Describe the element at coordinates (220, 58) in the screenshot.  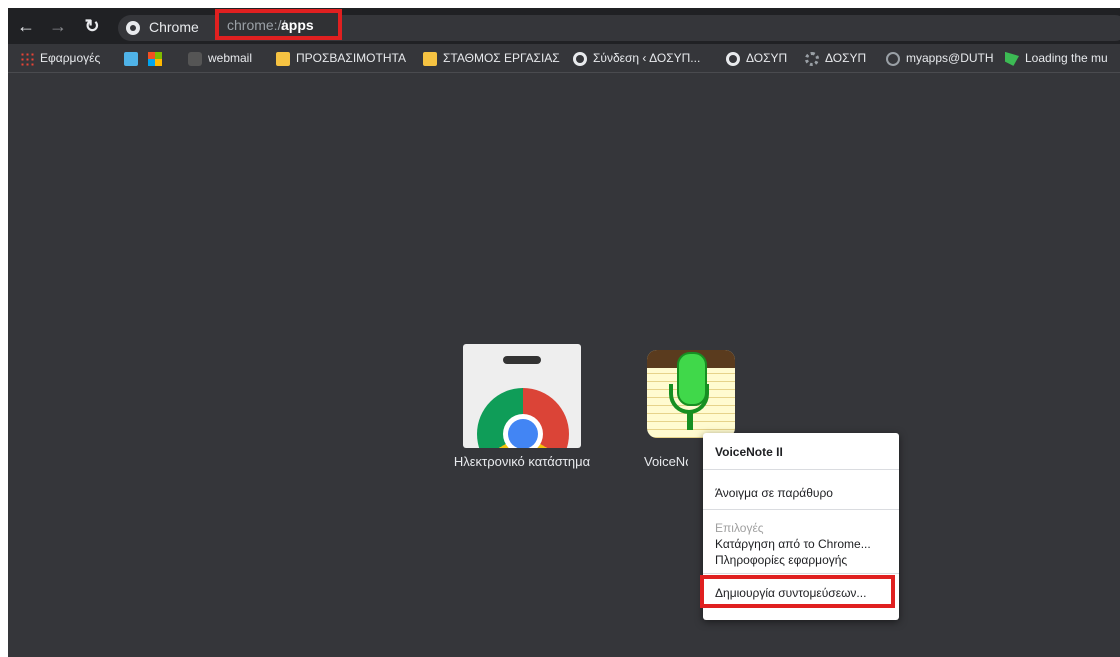
I see `bookmark-webmail: webmail` at that location.